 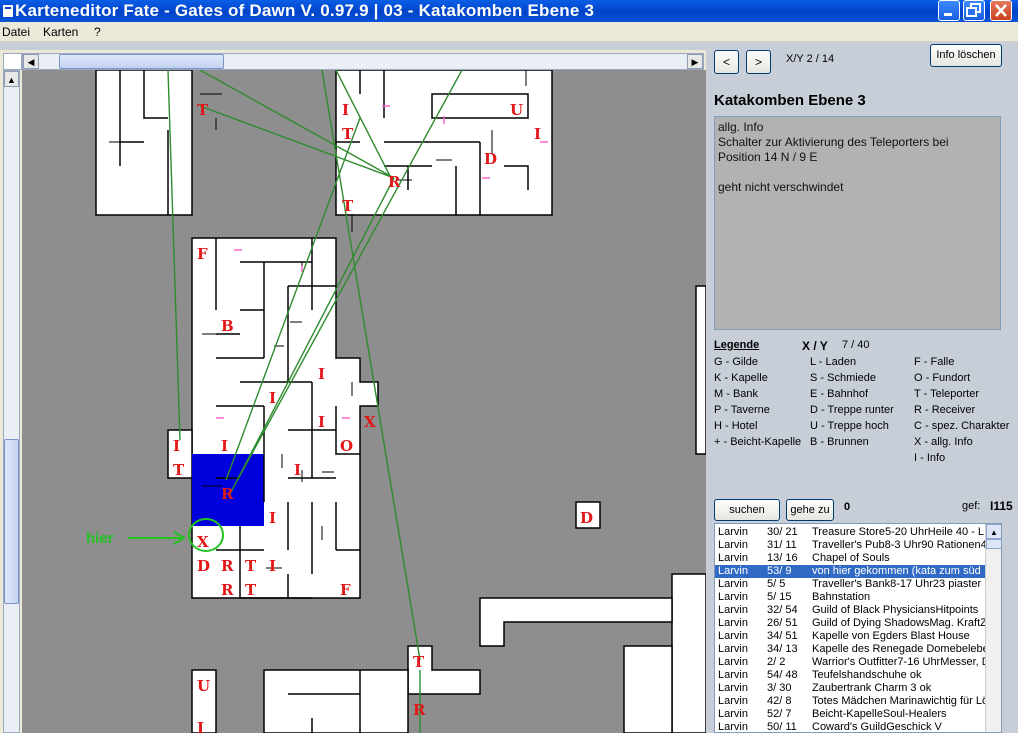 What do you see at coordinates (850, 726) in the screenshot?
I see `list-item: Larvin 50/ 11 Coward's GuildGeschick V` at bounding box center [850, 726].